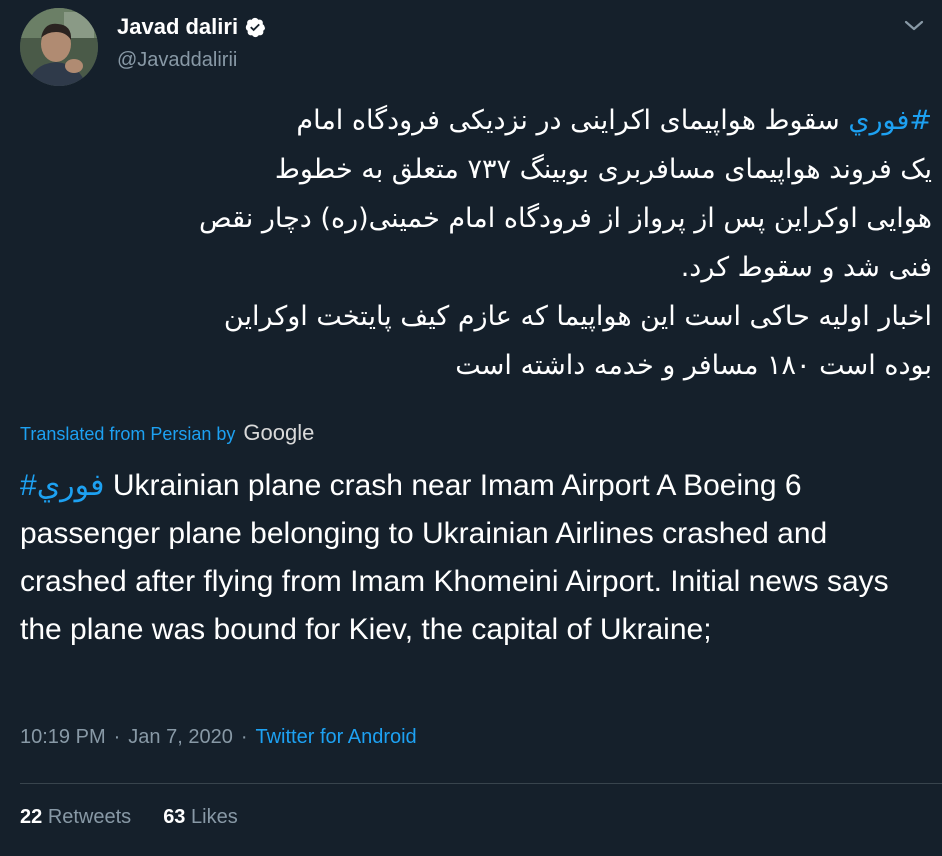  I want to click on name-row: Javad daliri, so click(191, 27).